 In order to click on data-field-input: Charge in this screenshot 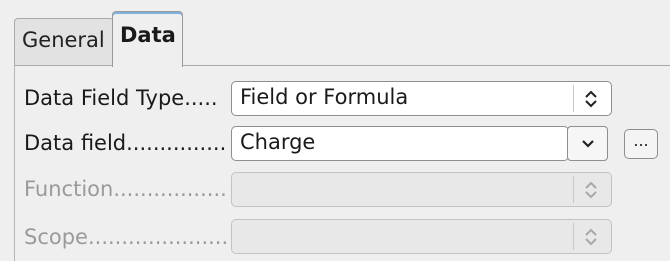, I will do `click(400, 143)`.